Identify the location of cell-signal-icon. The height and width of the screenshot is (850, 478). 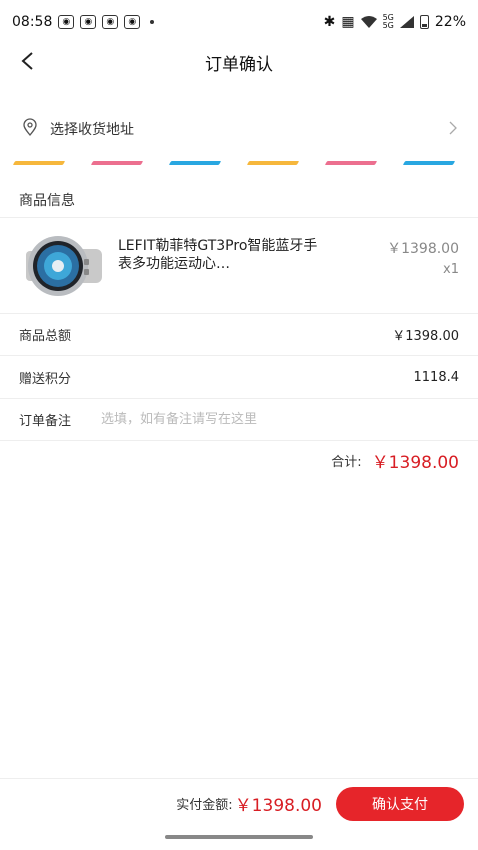
(406, 22).